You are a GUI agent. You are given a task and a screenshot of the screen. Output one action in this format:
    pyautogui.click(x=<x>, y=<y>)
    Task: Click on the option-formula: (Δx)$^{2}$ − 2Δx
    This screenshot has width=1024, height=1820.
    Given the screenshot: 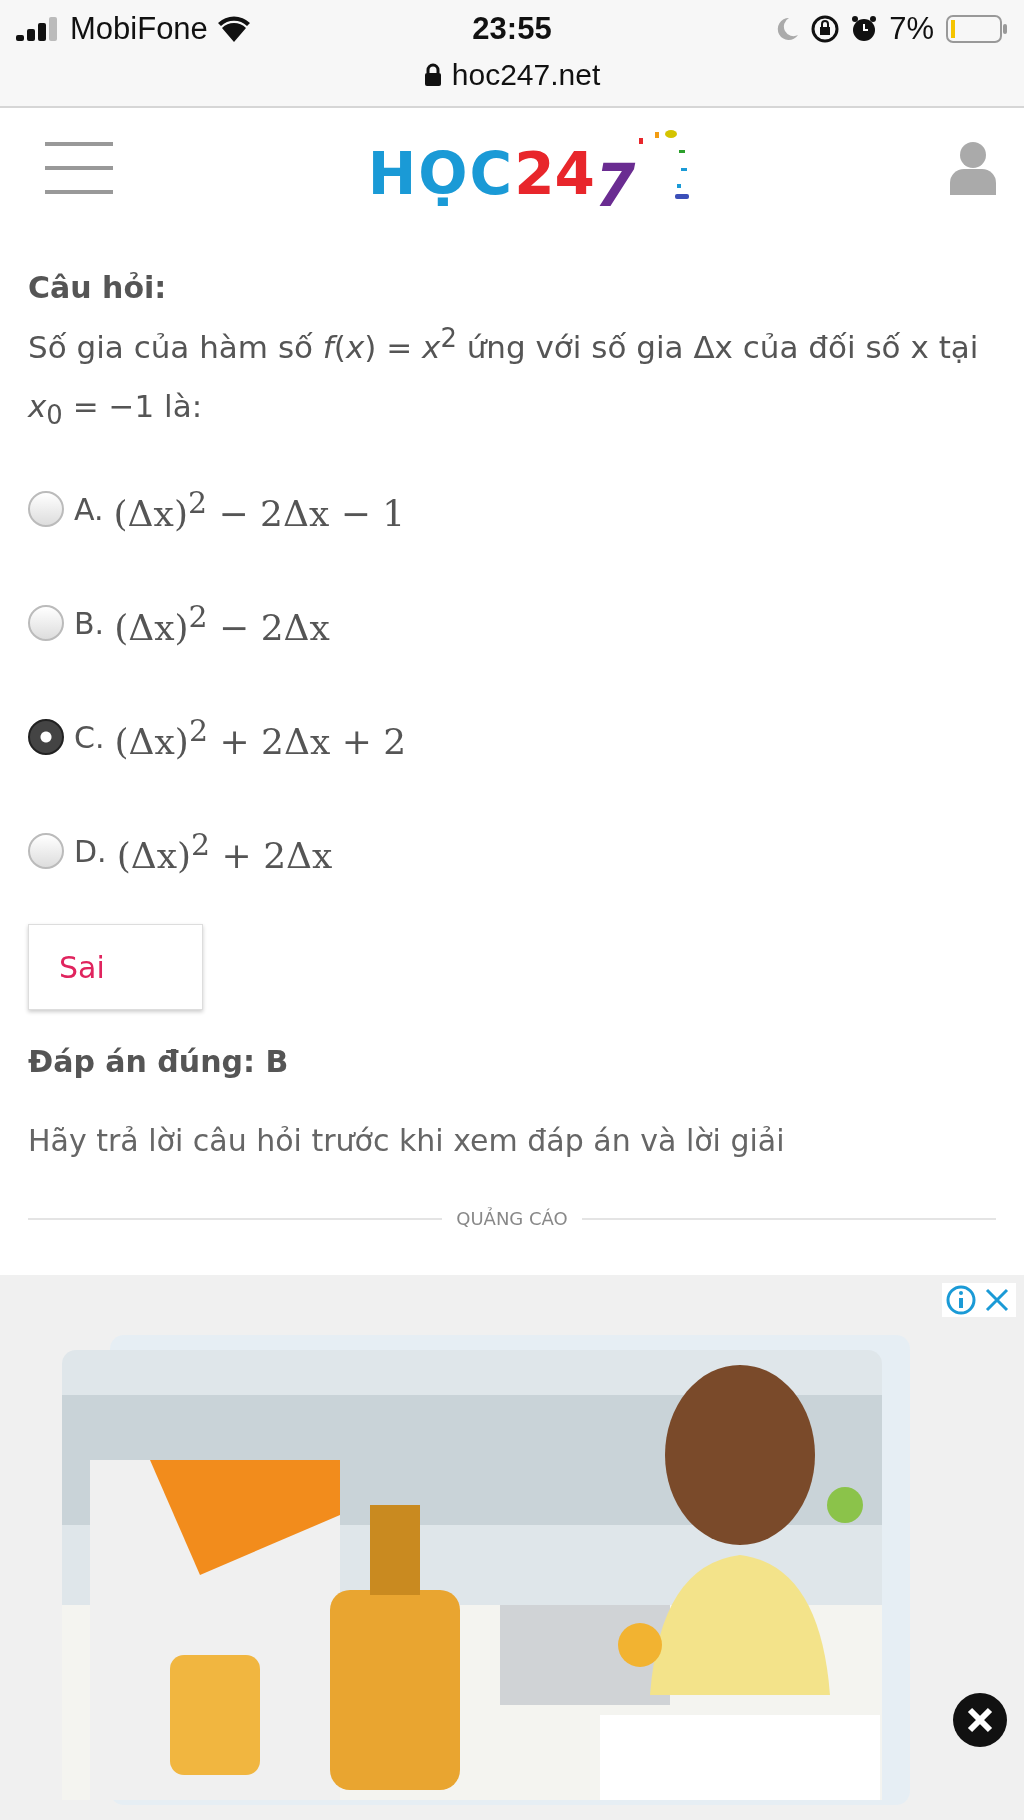 What is the action you would take?
    pyautogui.click(x=222, y=623)
    